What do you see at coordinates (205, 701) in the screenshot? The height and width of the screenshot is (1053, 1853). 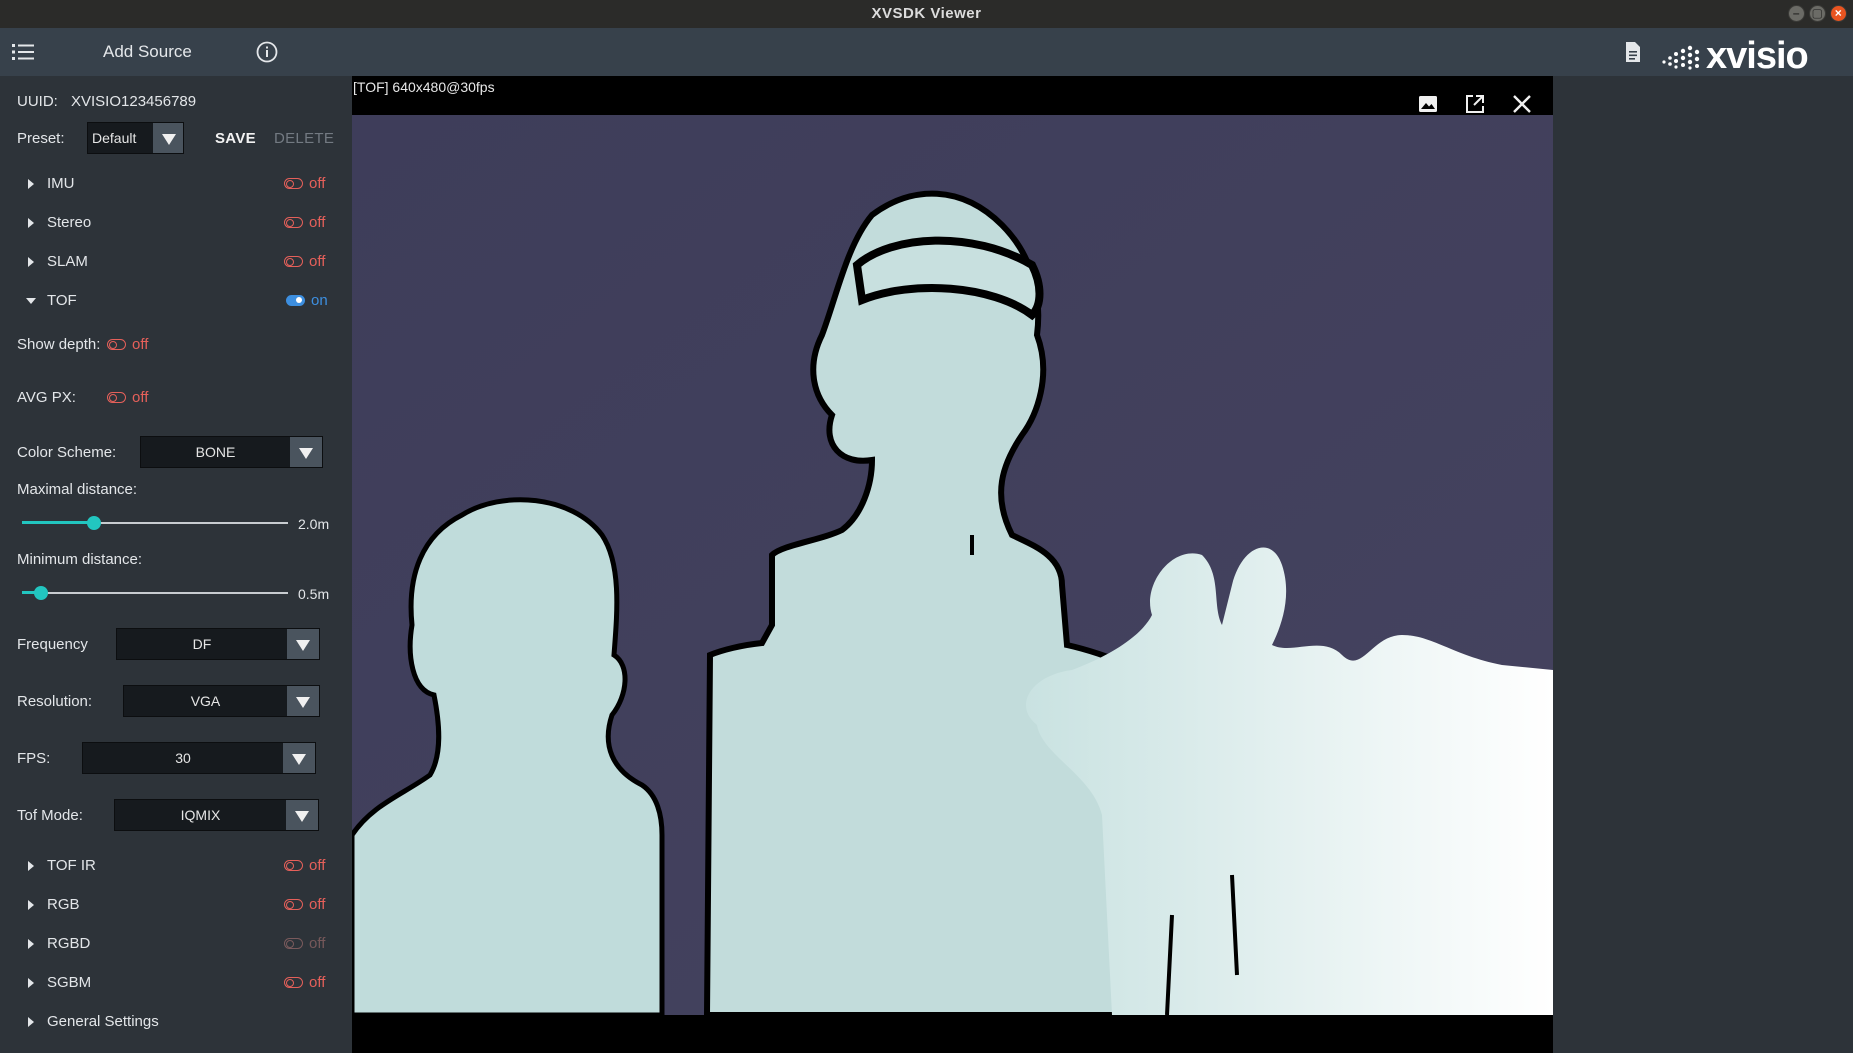 I see `resolution-value: VGA` at bounding box center [205, 701].